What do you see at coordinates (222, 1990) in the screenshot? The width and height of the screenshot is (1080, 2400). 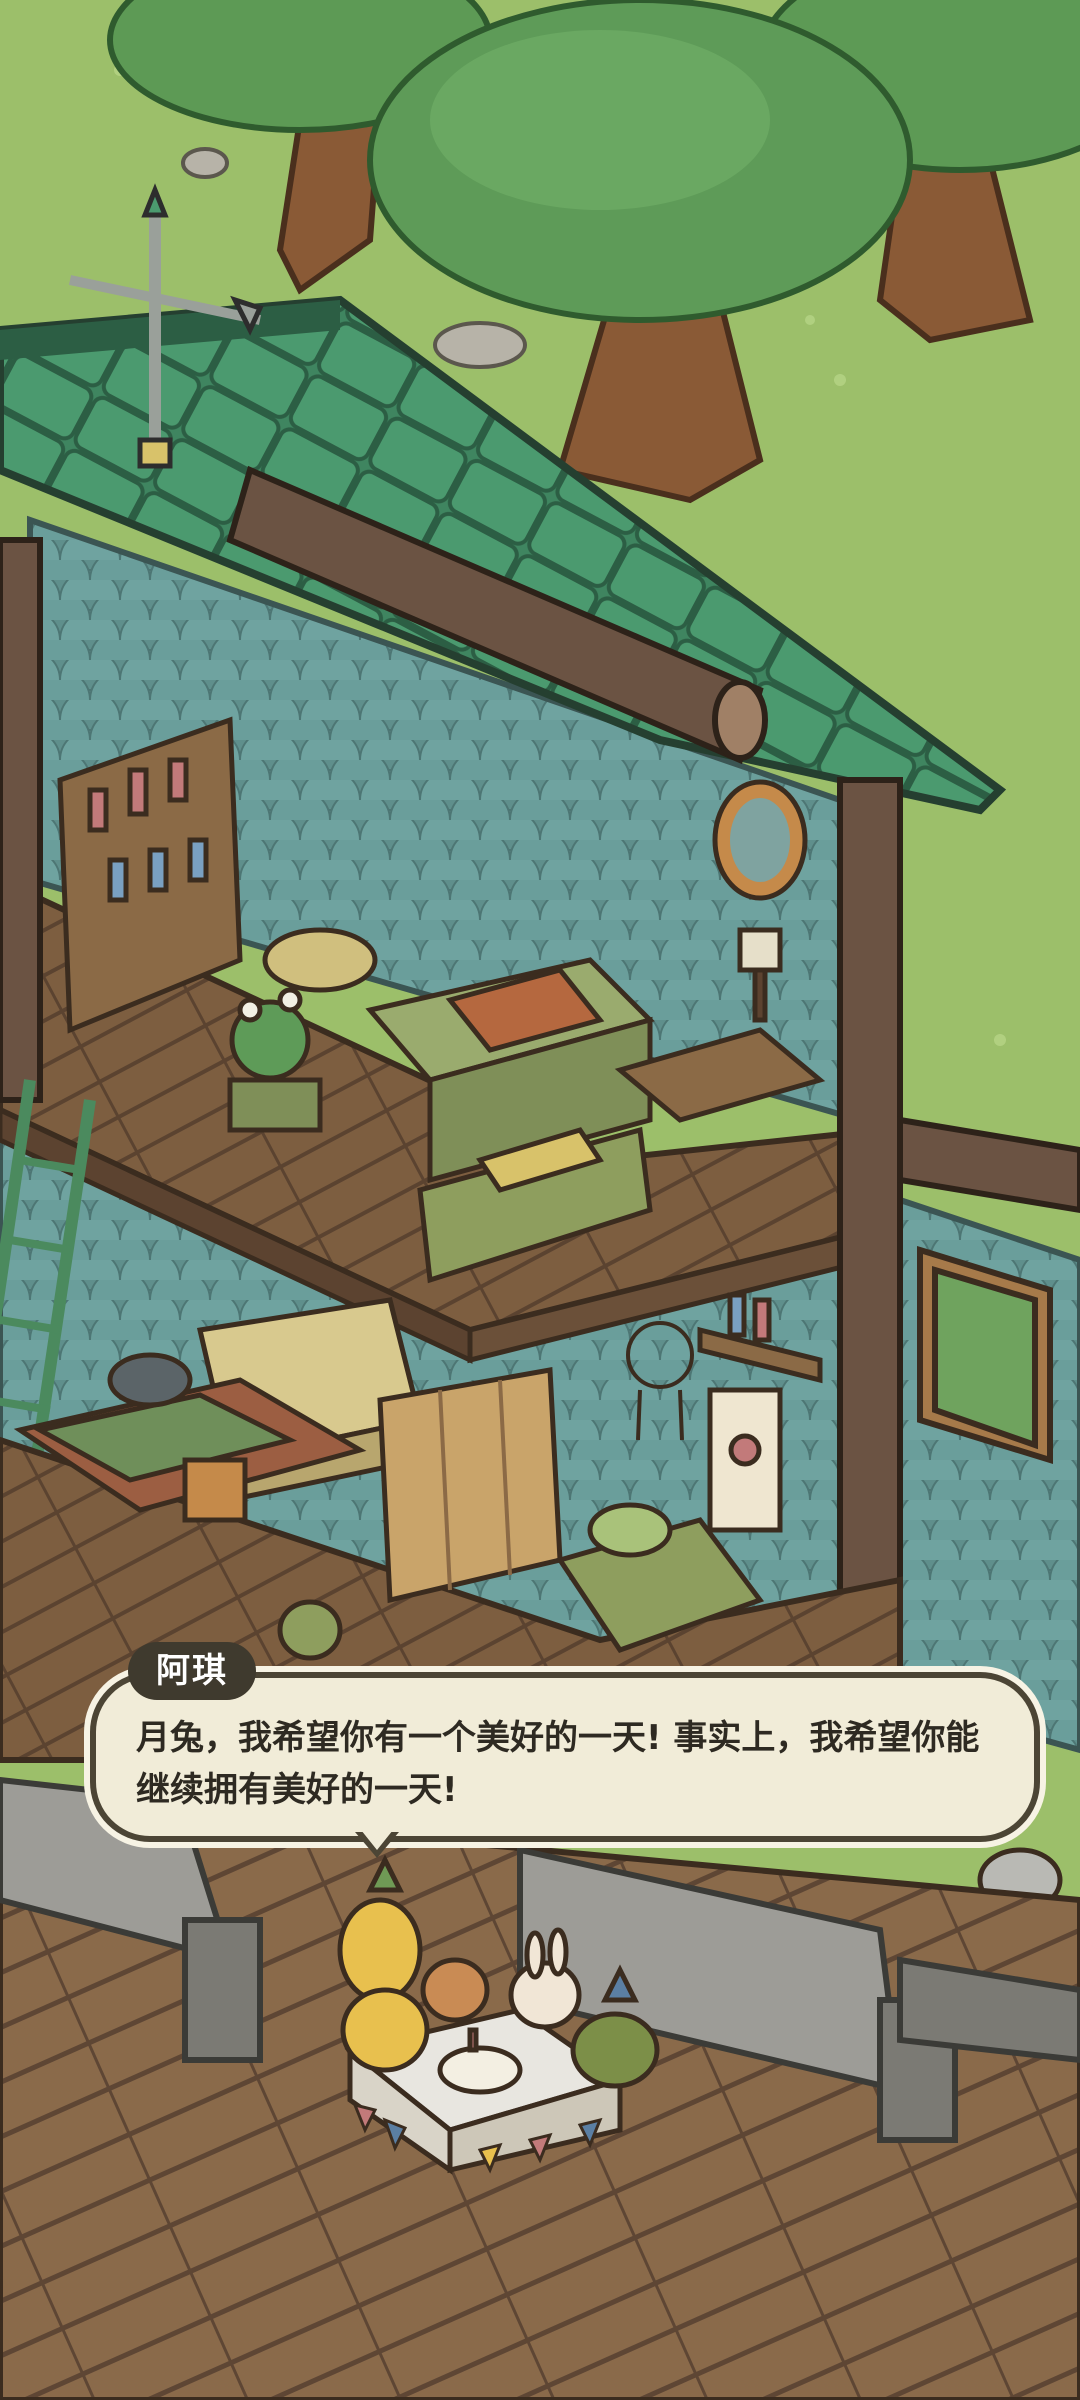 I see `railing-post` at bounding box center [222, 1990].